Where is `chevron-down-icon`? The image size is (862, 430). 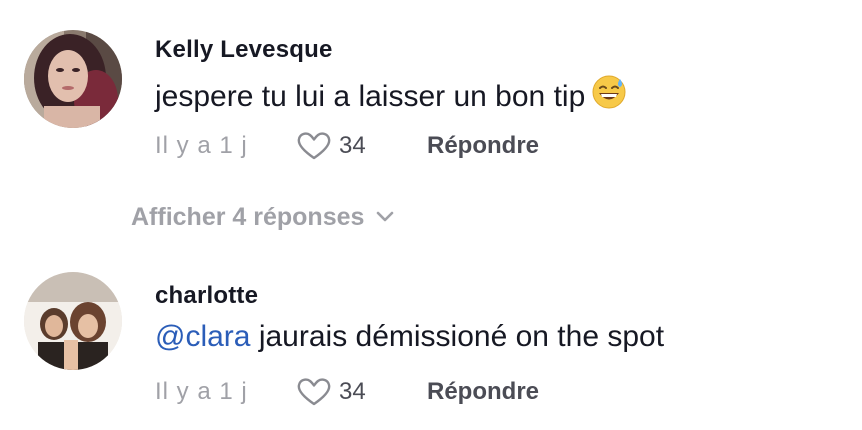
chevron-down-icon is located at coordinates (379, 217).